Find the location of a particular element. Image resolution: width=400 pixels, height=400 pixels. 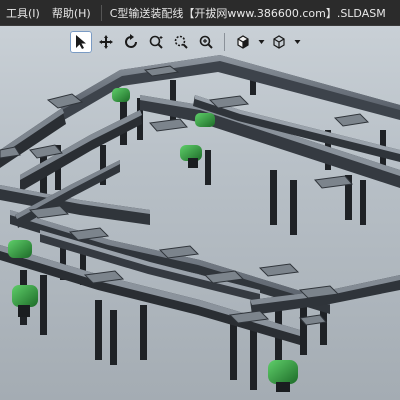

toolbar-divider is located at coordinates (224, 42).